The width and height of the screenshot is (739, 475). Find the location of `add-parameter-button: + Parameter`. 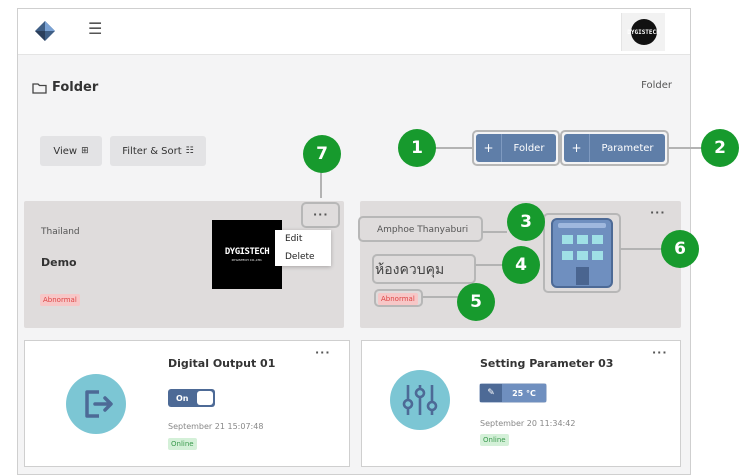

add-parameter-button: + Parameter is located at coordinates (614, 148).